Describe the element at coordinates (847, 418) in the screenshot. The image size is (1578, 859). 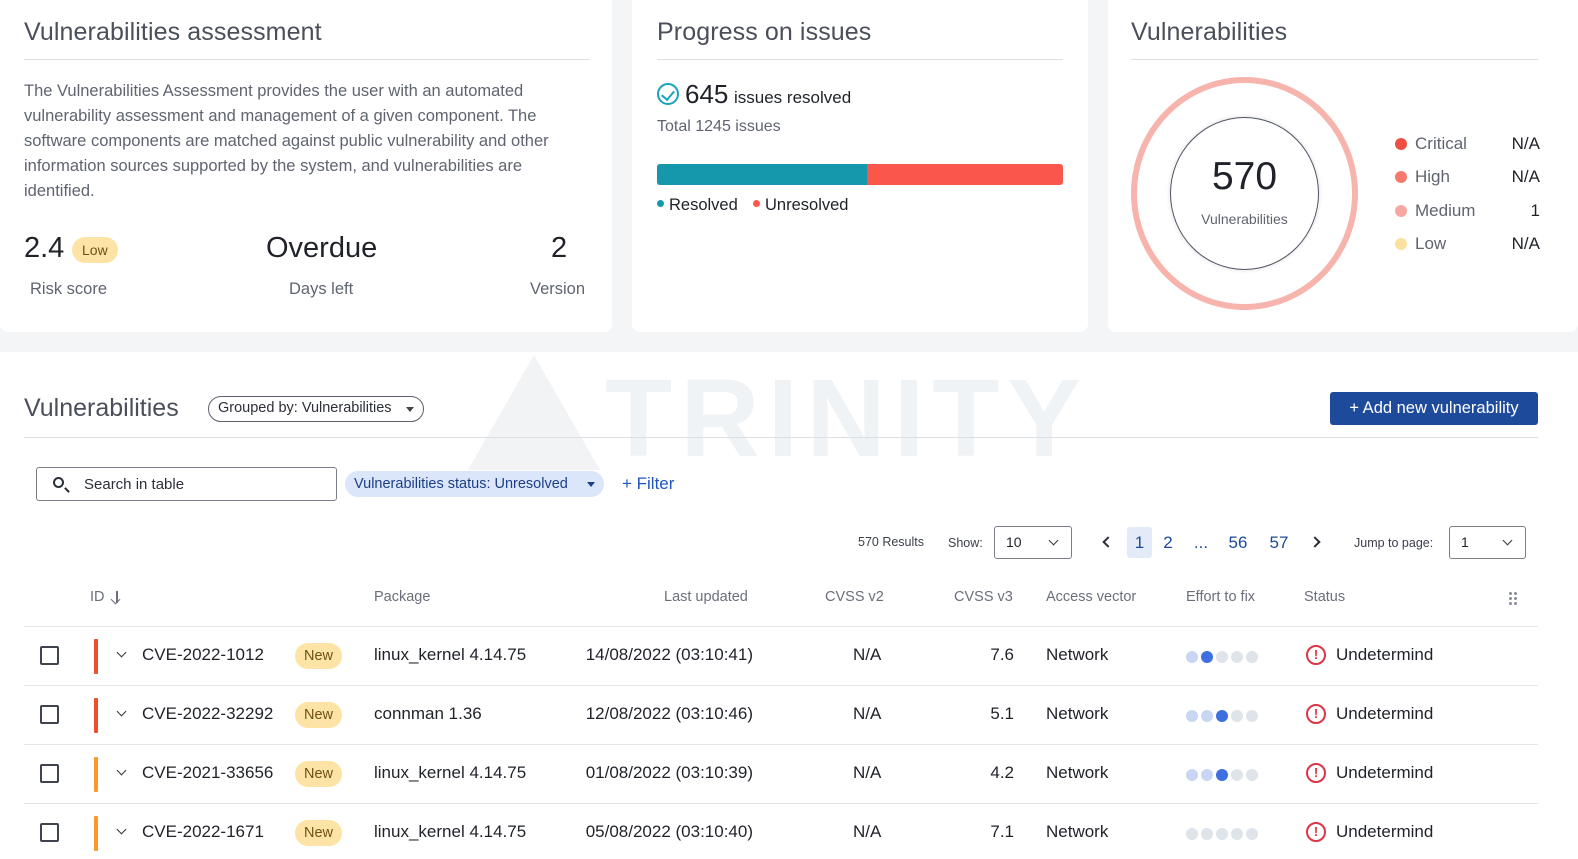
I see `watermark-text: TRINITY` at that location.